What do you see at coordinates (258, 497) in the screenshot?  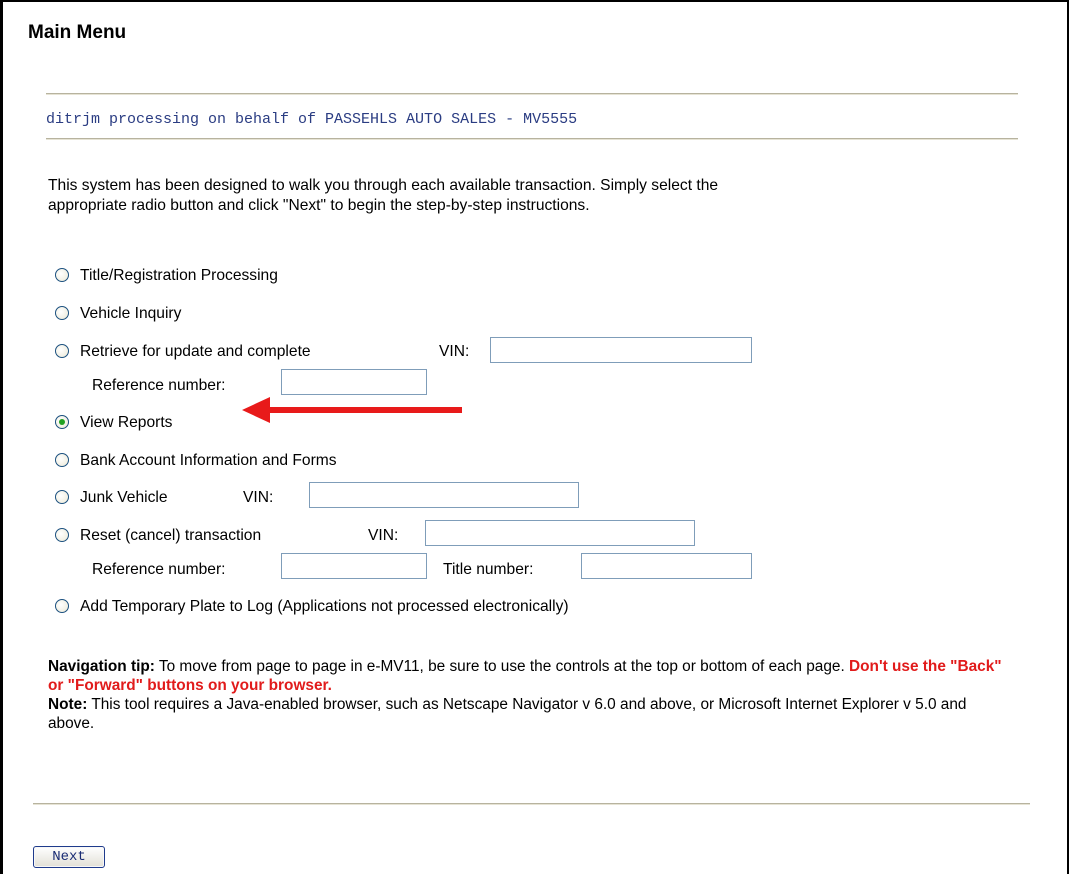 I see `junk-vin-label: VIN:` at bounding box center [258, 497].